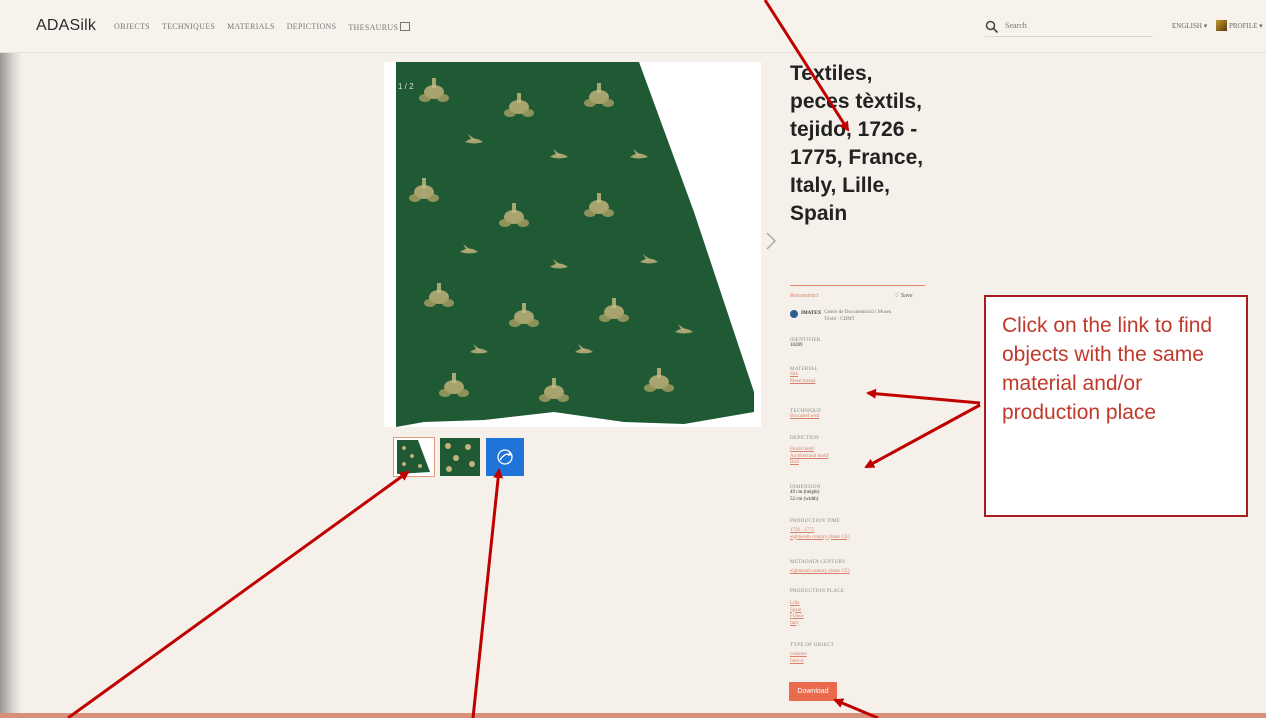 This screenshot has height=718, width=1266. Describe the element at coordinates (405, 26) in the screenshot. I see `external-link-icon` at that location.